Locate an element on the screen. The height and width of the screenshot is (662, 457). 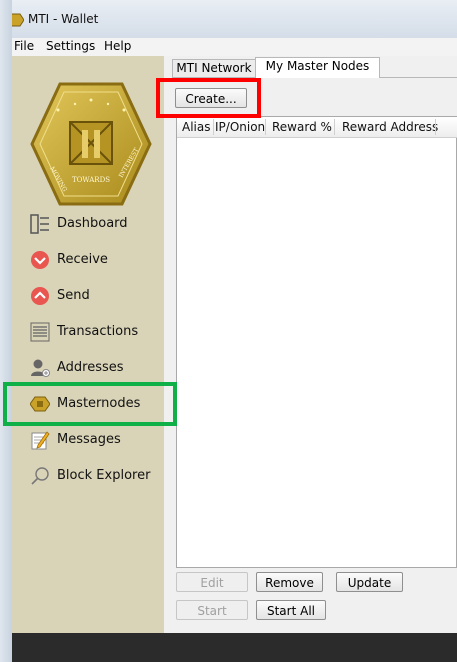
sidebar-item-block-explorer: Block Explorer is located at coordinates (96, 476).